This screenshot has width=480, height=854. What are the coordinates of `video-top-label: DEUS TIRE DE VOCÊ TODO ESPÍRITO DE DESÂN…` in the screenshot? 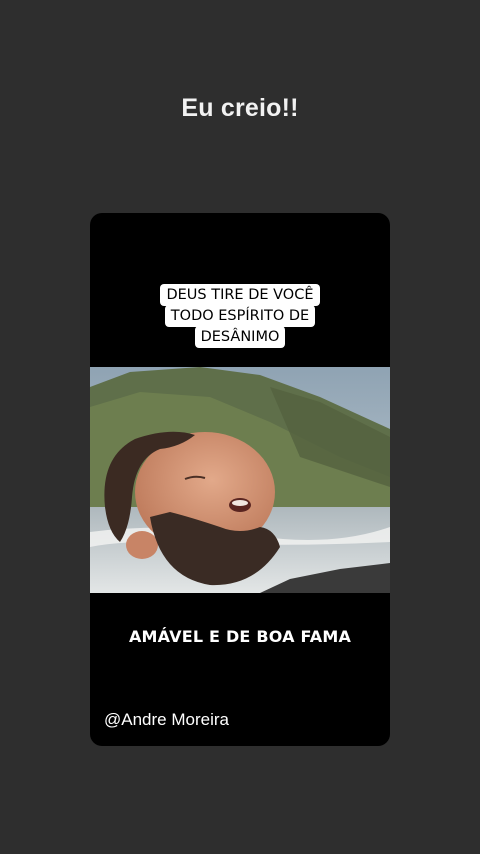 It's located at (240, 316).